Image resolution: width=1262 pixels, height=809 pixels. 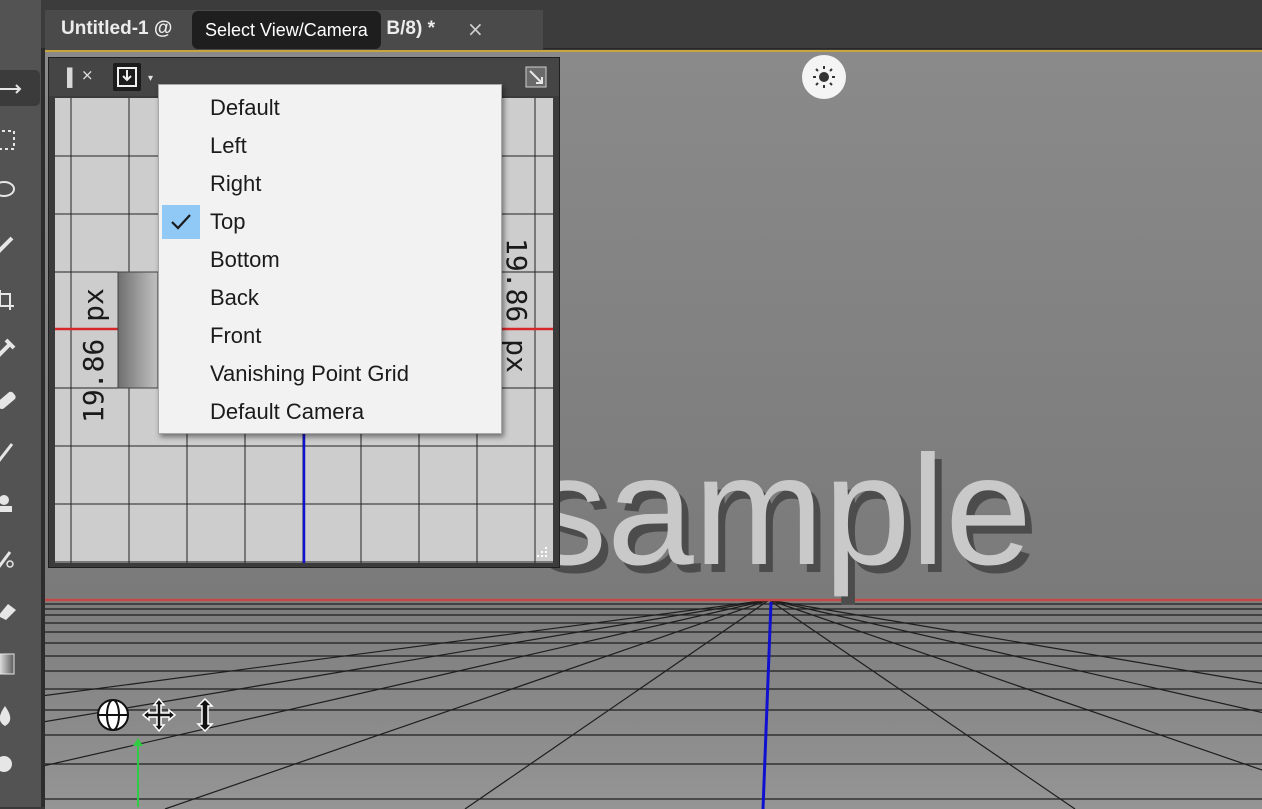 I want to click on move-tool, so click(x=20, y=88).